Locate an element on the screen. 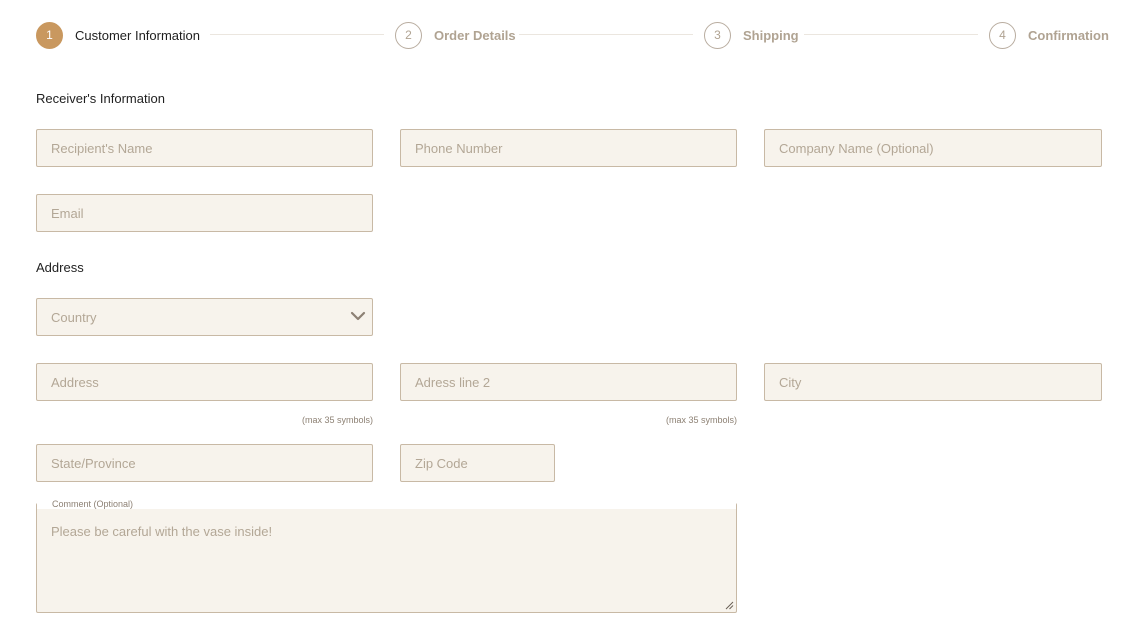 The height and width of the screenshot is (627, 1123). step-label: Confirmation is located at coordinates (1068, 35).